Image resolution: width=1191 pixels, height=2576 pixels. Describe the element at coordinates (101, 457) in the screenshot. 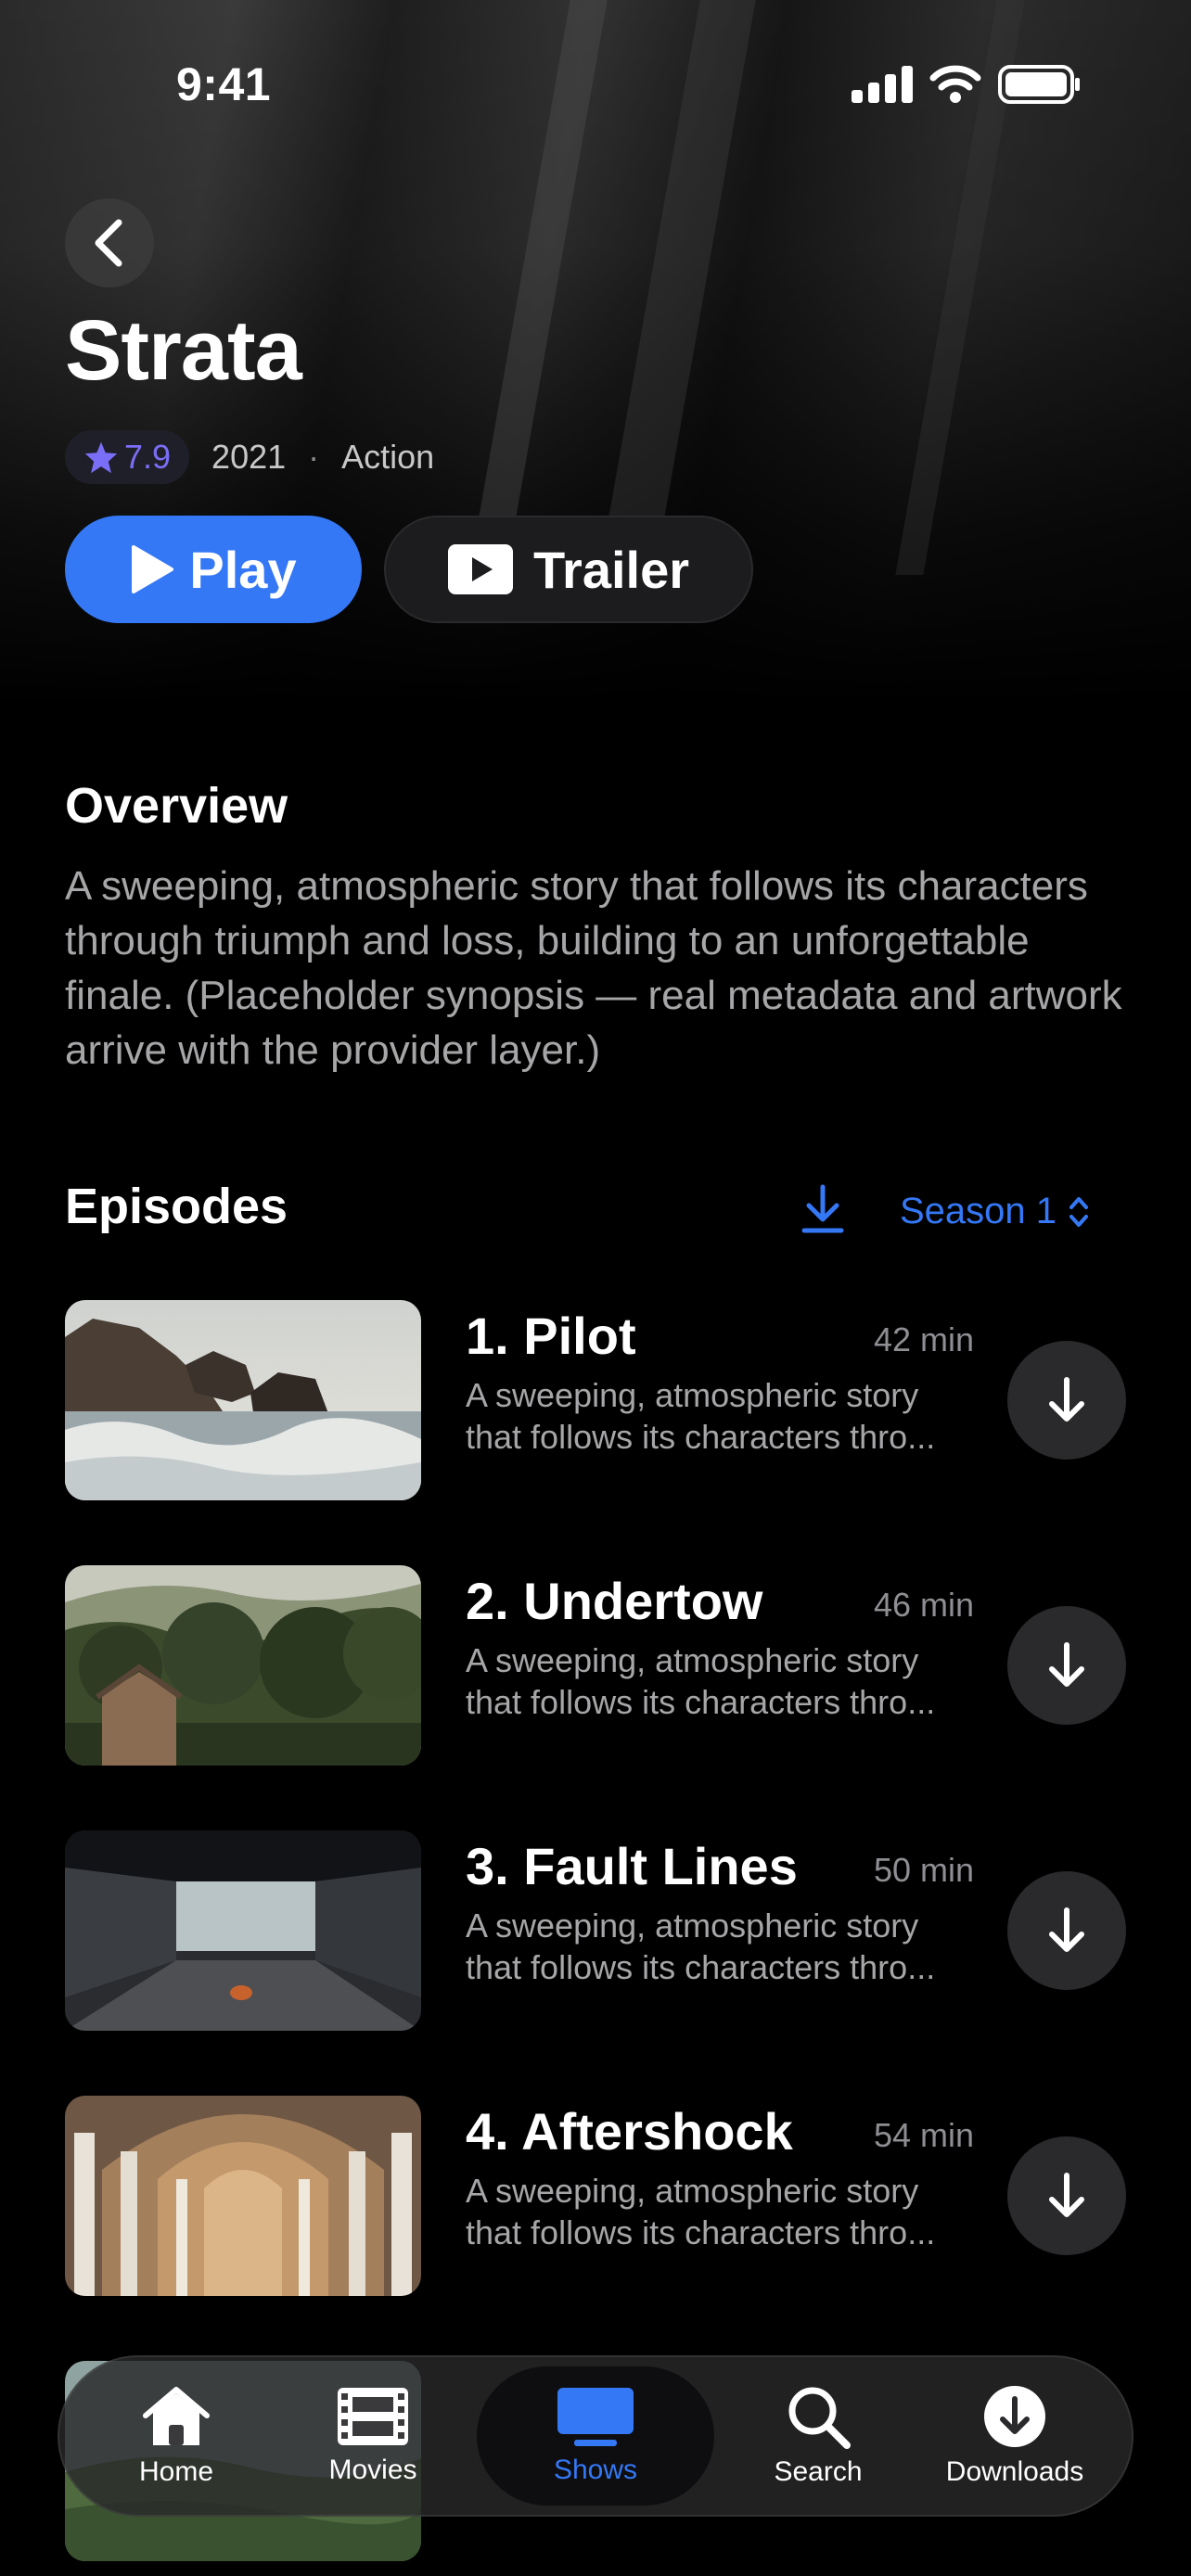

I see `star-icon` at that location.